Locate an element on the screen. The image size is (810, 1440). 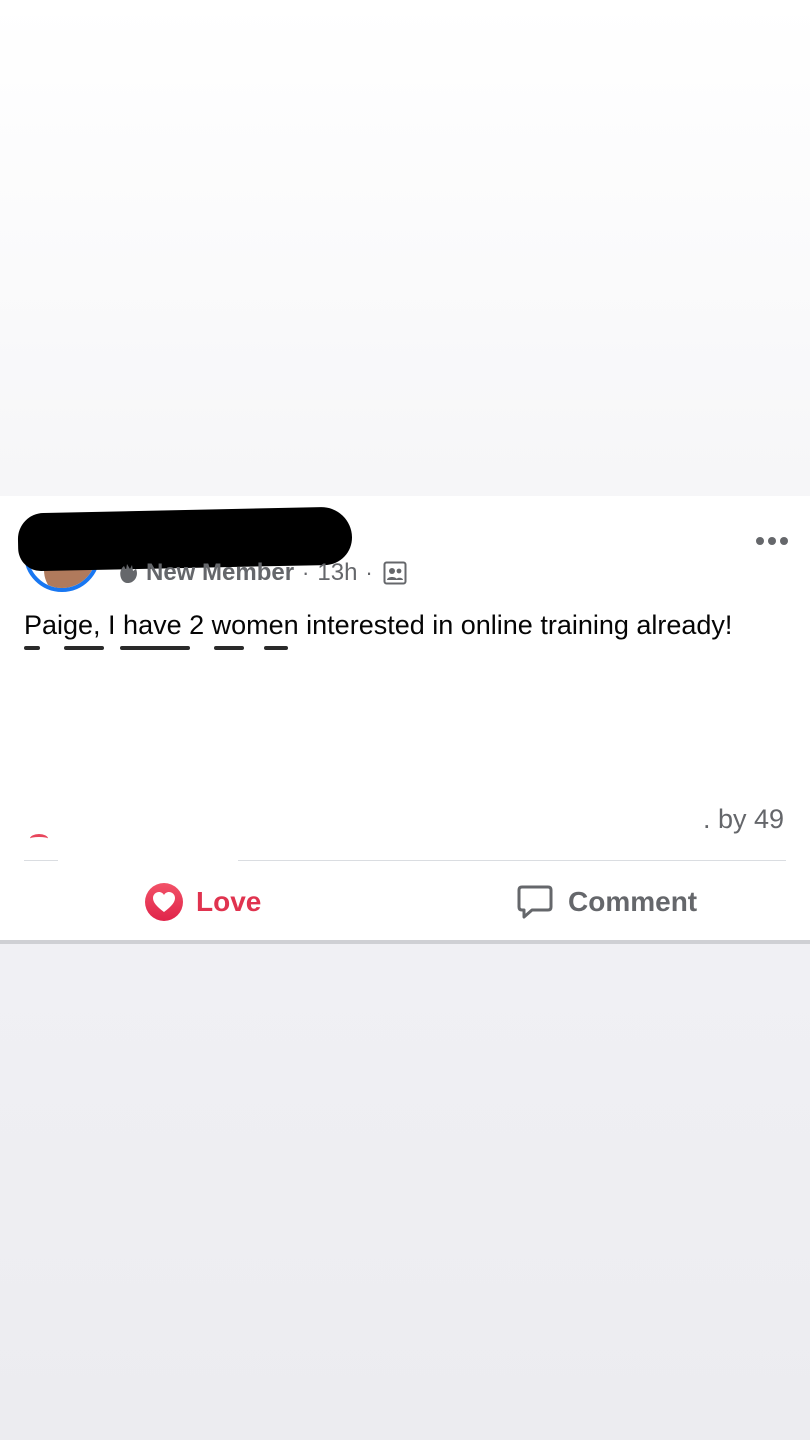
reaction-icon-fragment is located at coordinates (39, 838).